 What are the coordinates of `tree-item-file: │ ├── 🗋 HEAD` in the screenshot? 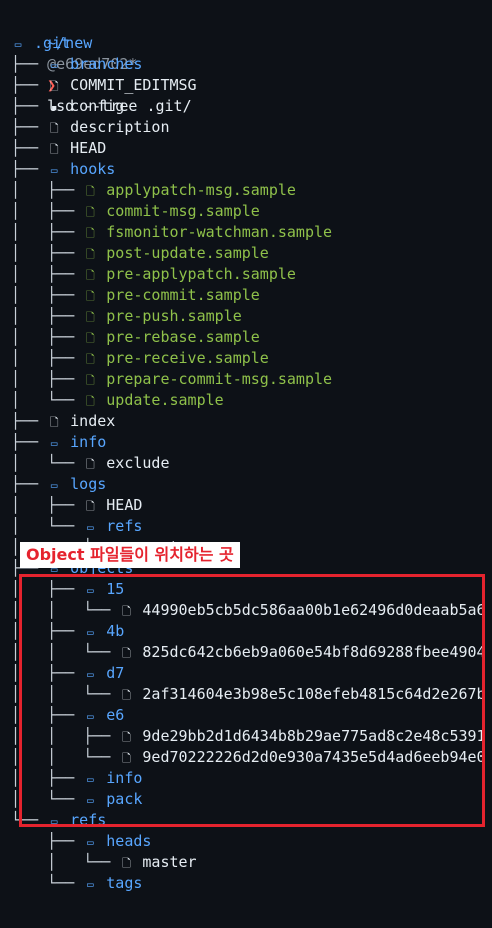 It's located at (76, 505).